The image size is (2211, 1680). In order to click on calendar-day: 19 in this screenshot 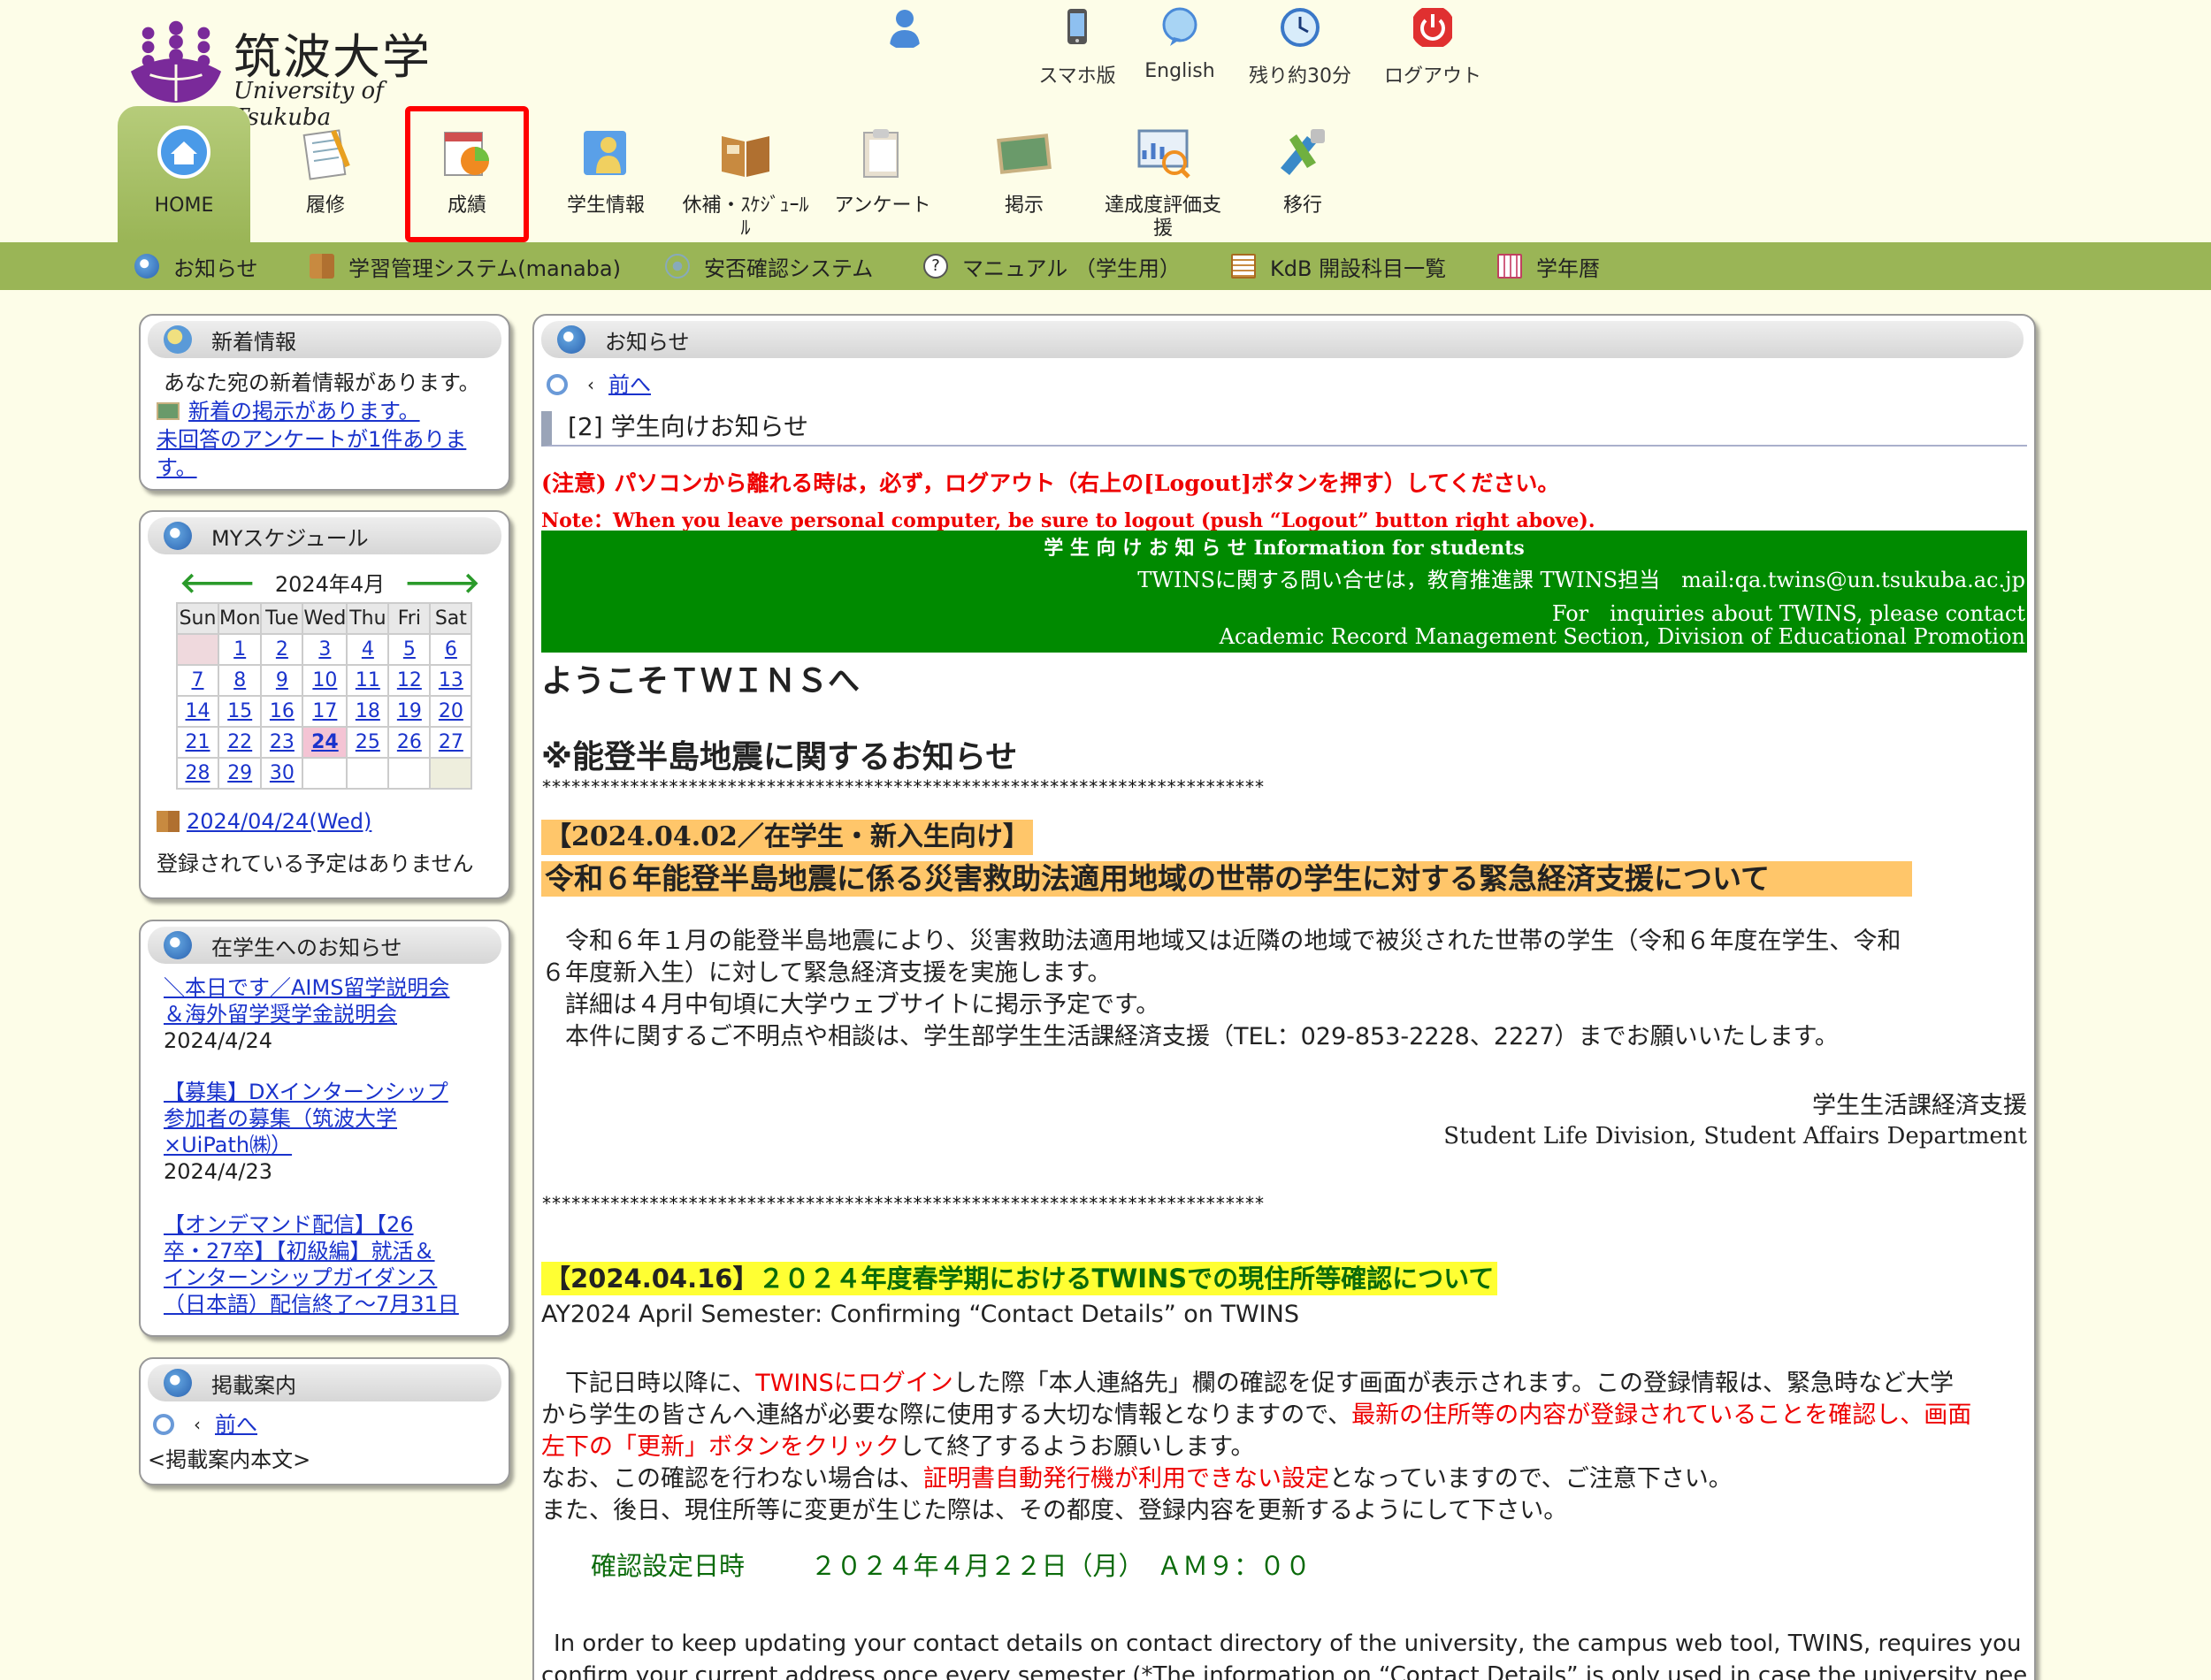, I will do `click(409, 711)`.